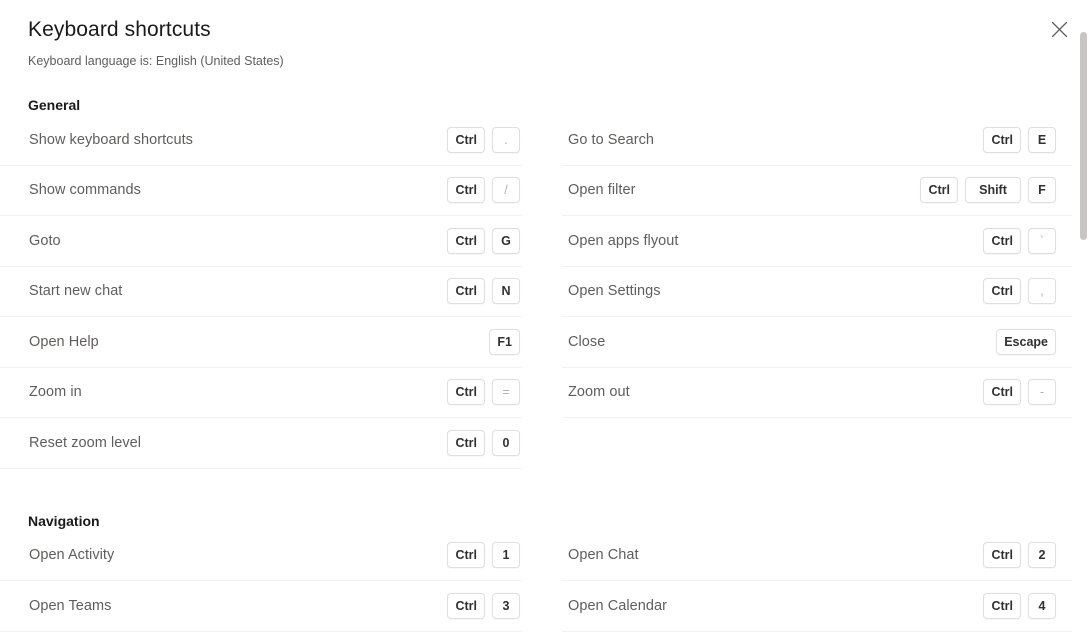  I want to click on shortcut-row: Open apps flyout Ctrl `, so click(817, 241).